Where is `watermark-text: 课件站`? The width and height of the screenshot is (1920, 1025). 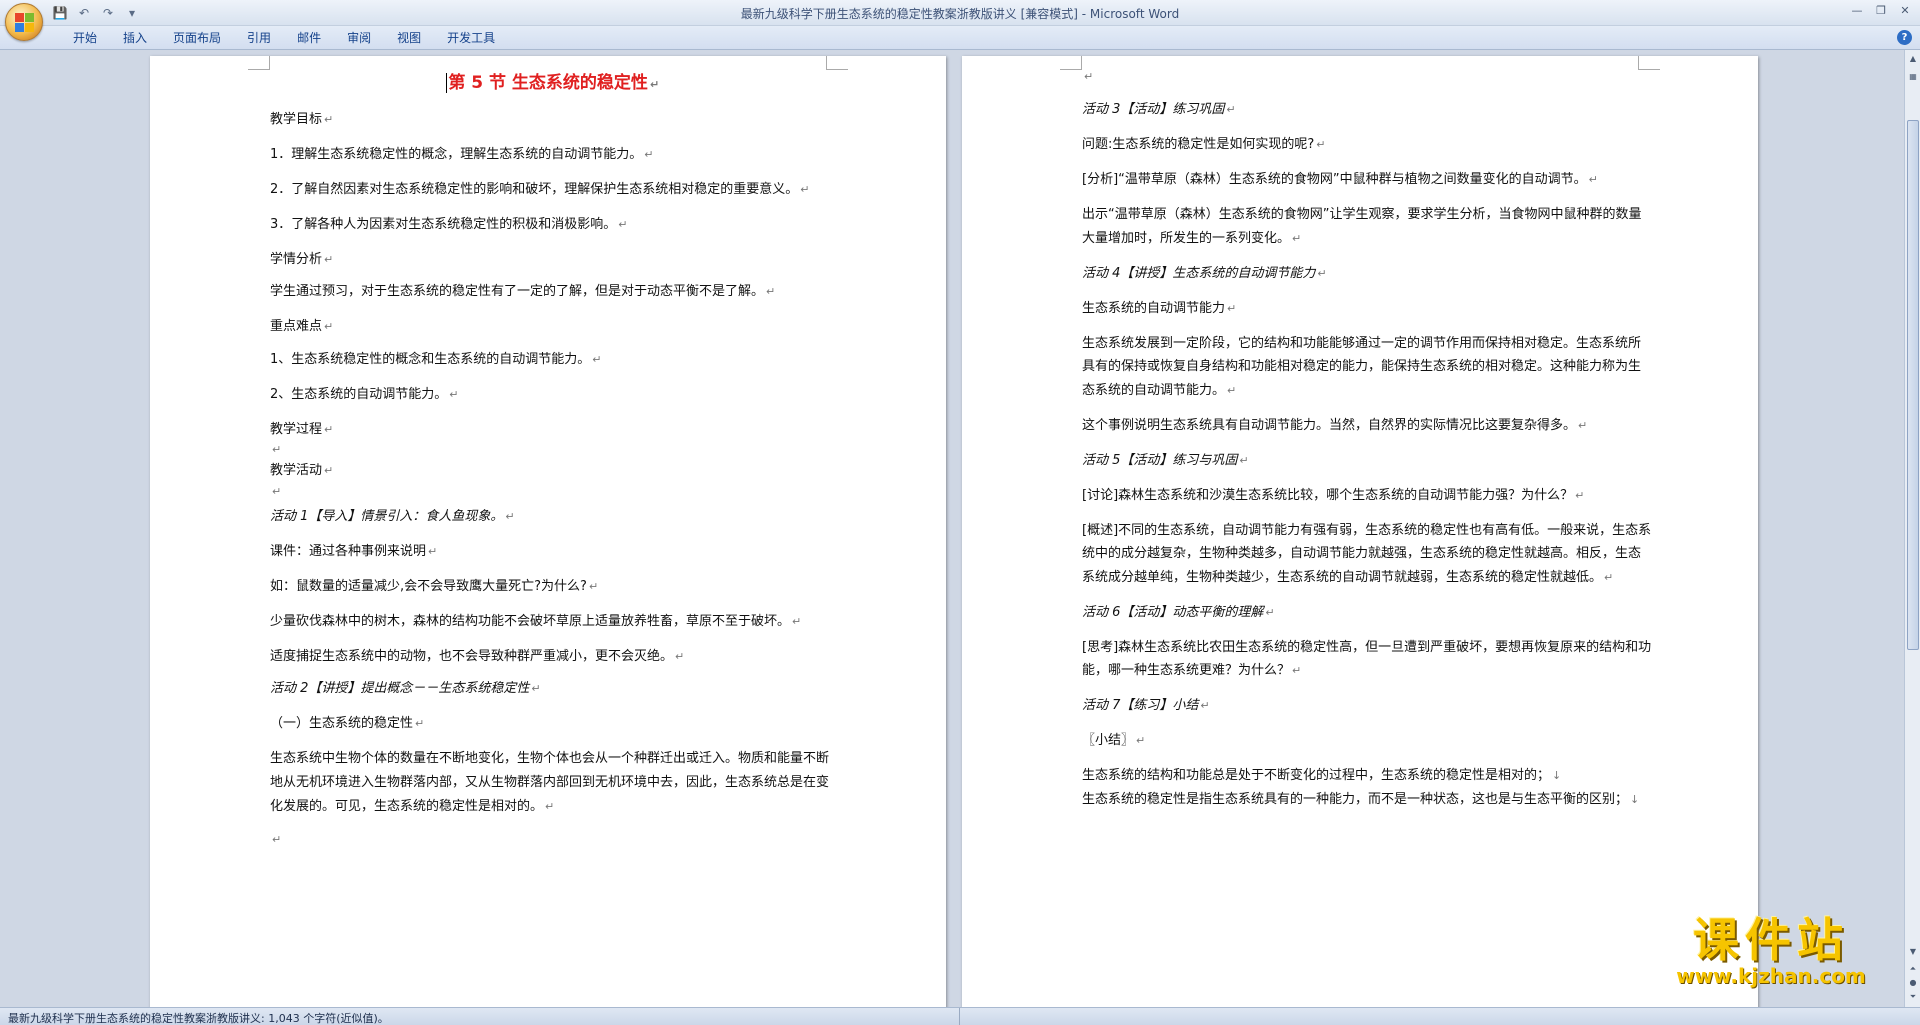 watermark-text: 课件站 is located at coordinates (1771, 940).